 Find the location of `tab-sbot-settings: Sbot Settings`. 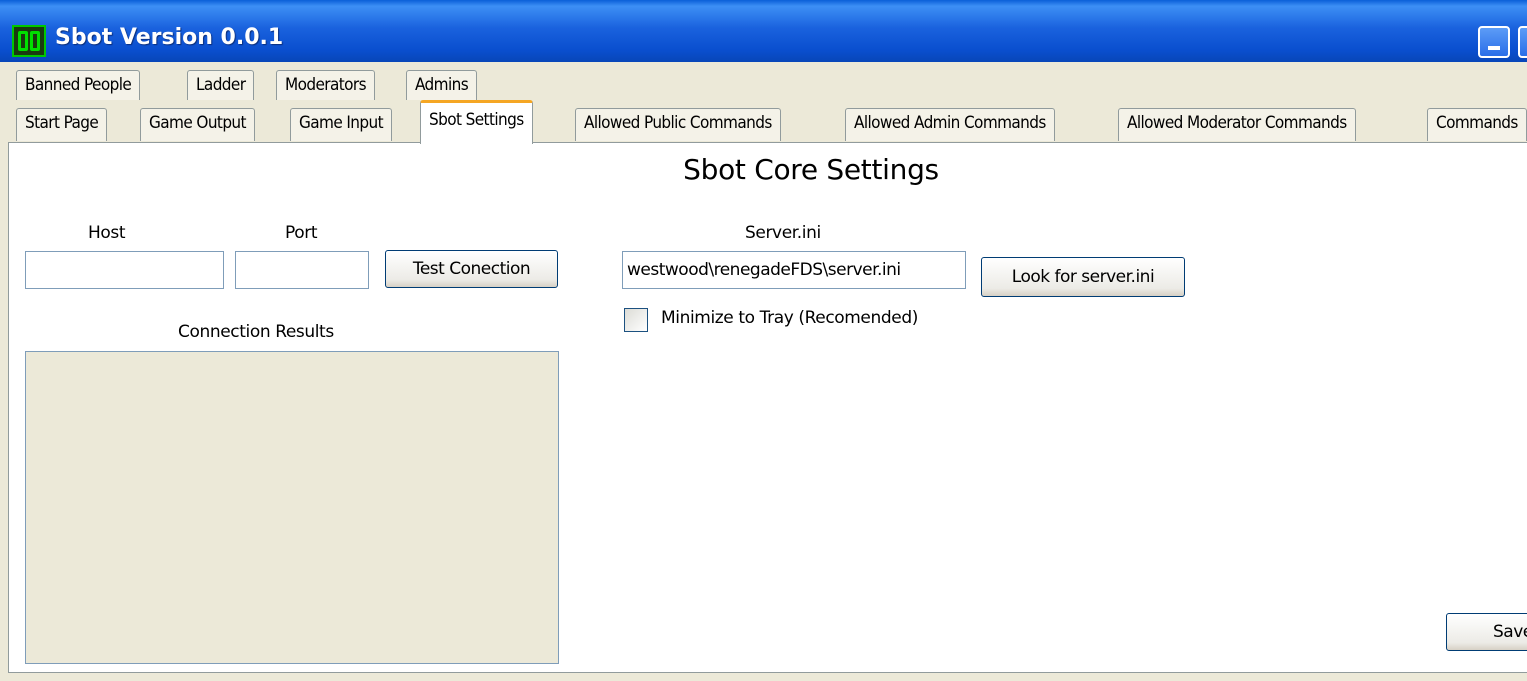

tab-sbot-settings: Sbot Settings is located at coordinates (476, 122).